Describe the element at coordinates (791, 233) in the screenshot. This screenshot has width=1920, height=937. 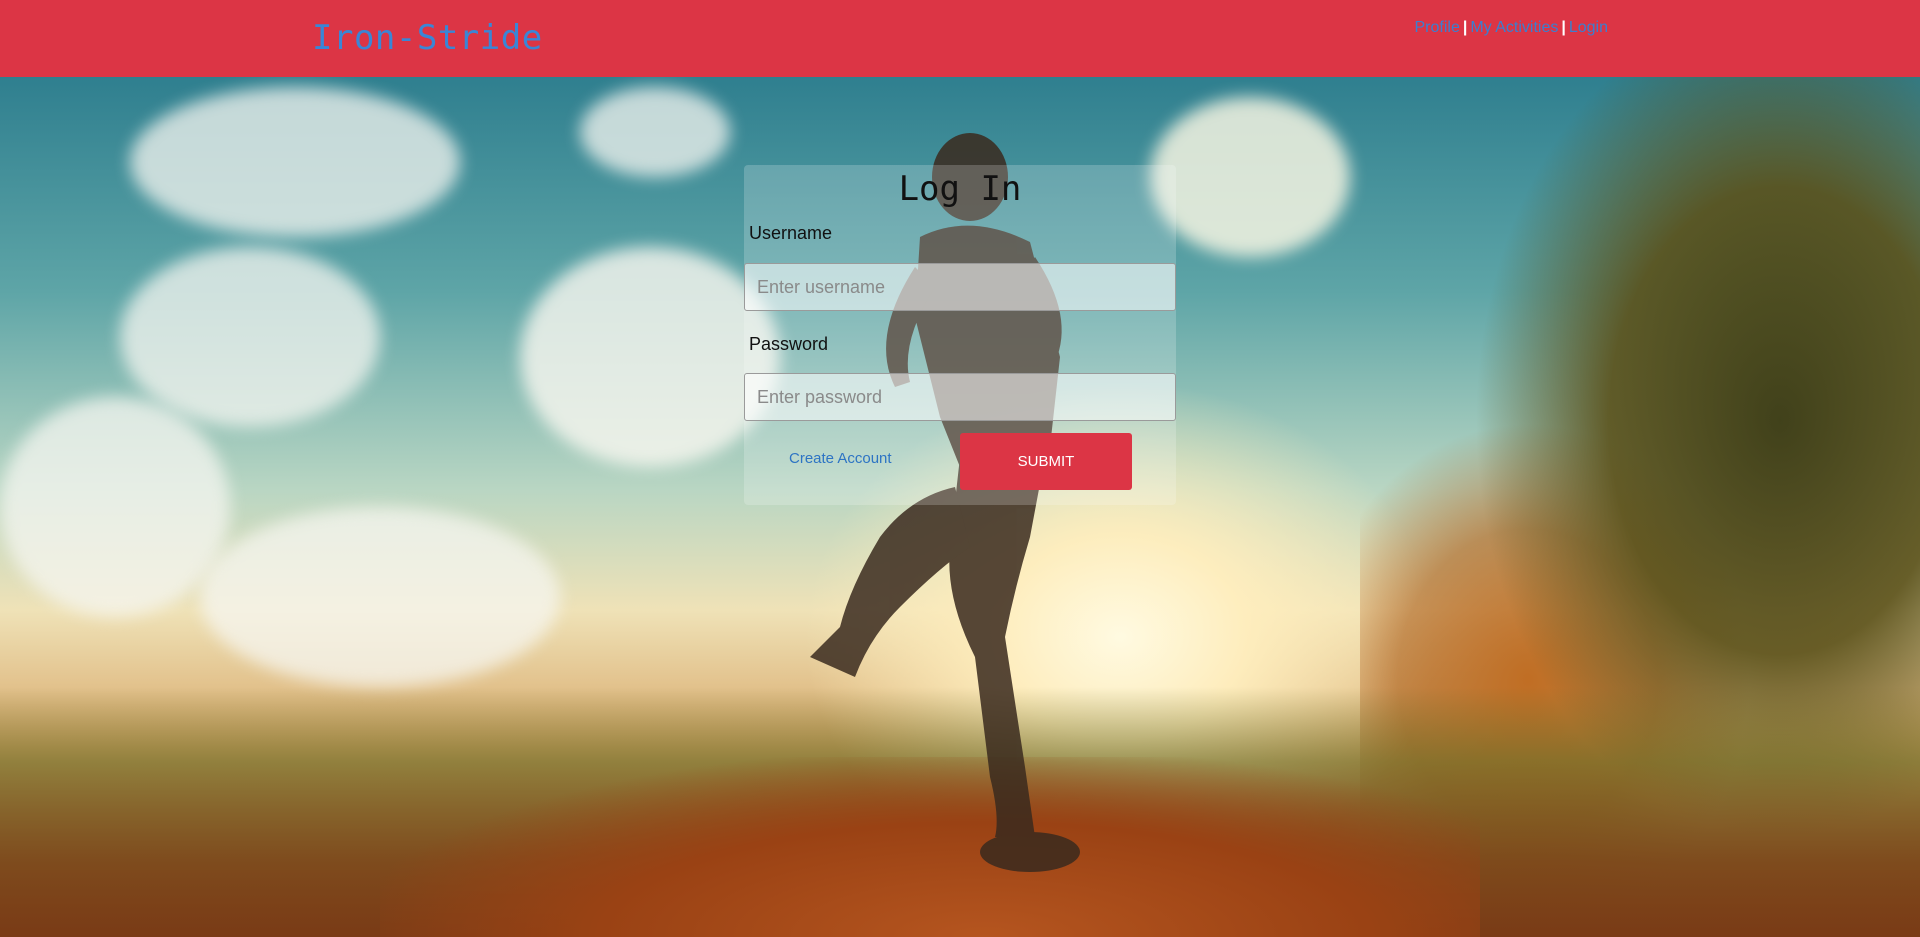
I see `username-label: Username` at that location.